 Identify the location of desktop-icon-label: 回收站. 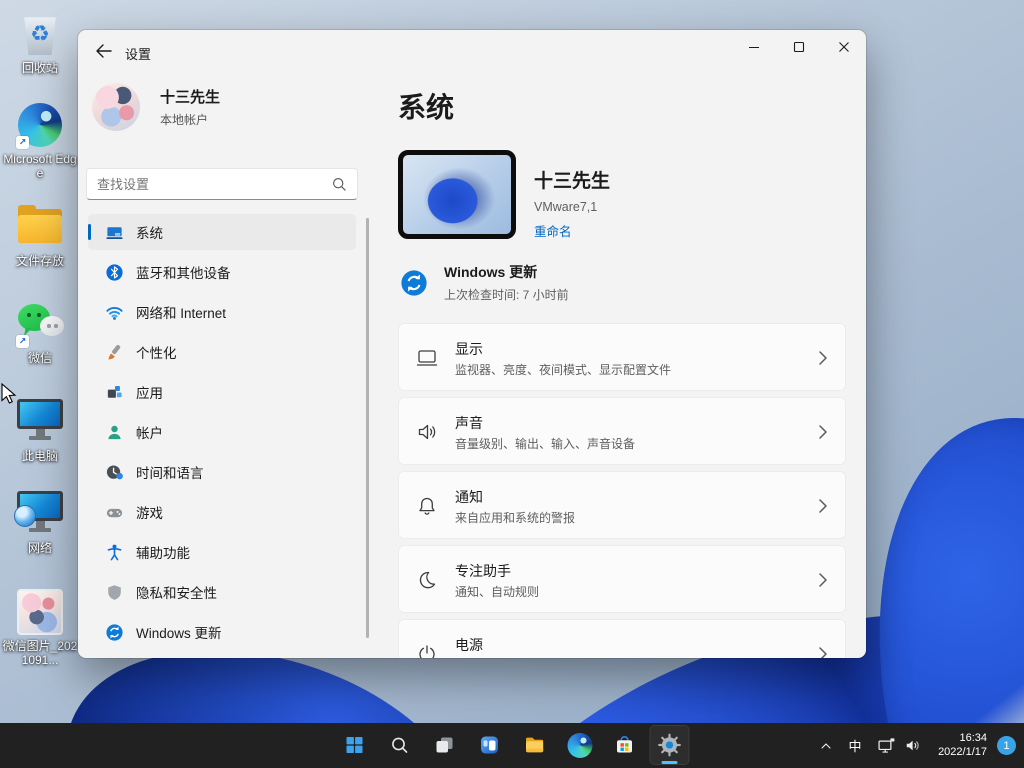
(39, 68).